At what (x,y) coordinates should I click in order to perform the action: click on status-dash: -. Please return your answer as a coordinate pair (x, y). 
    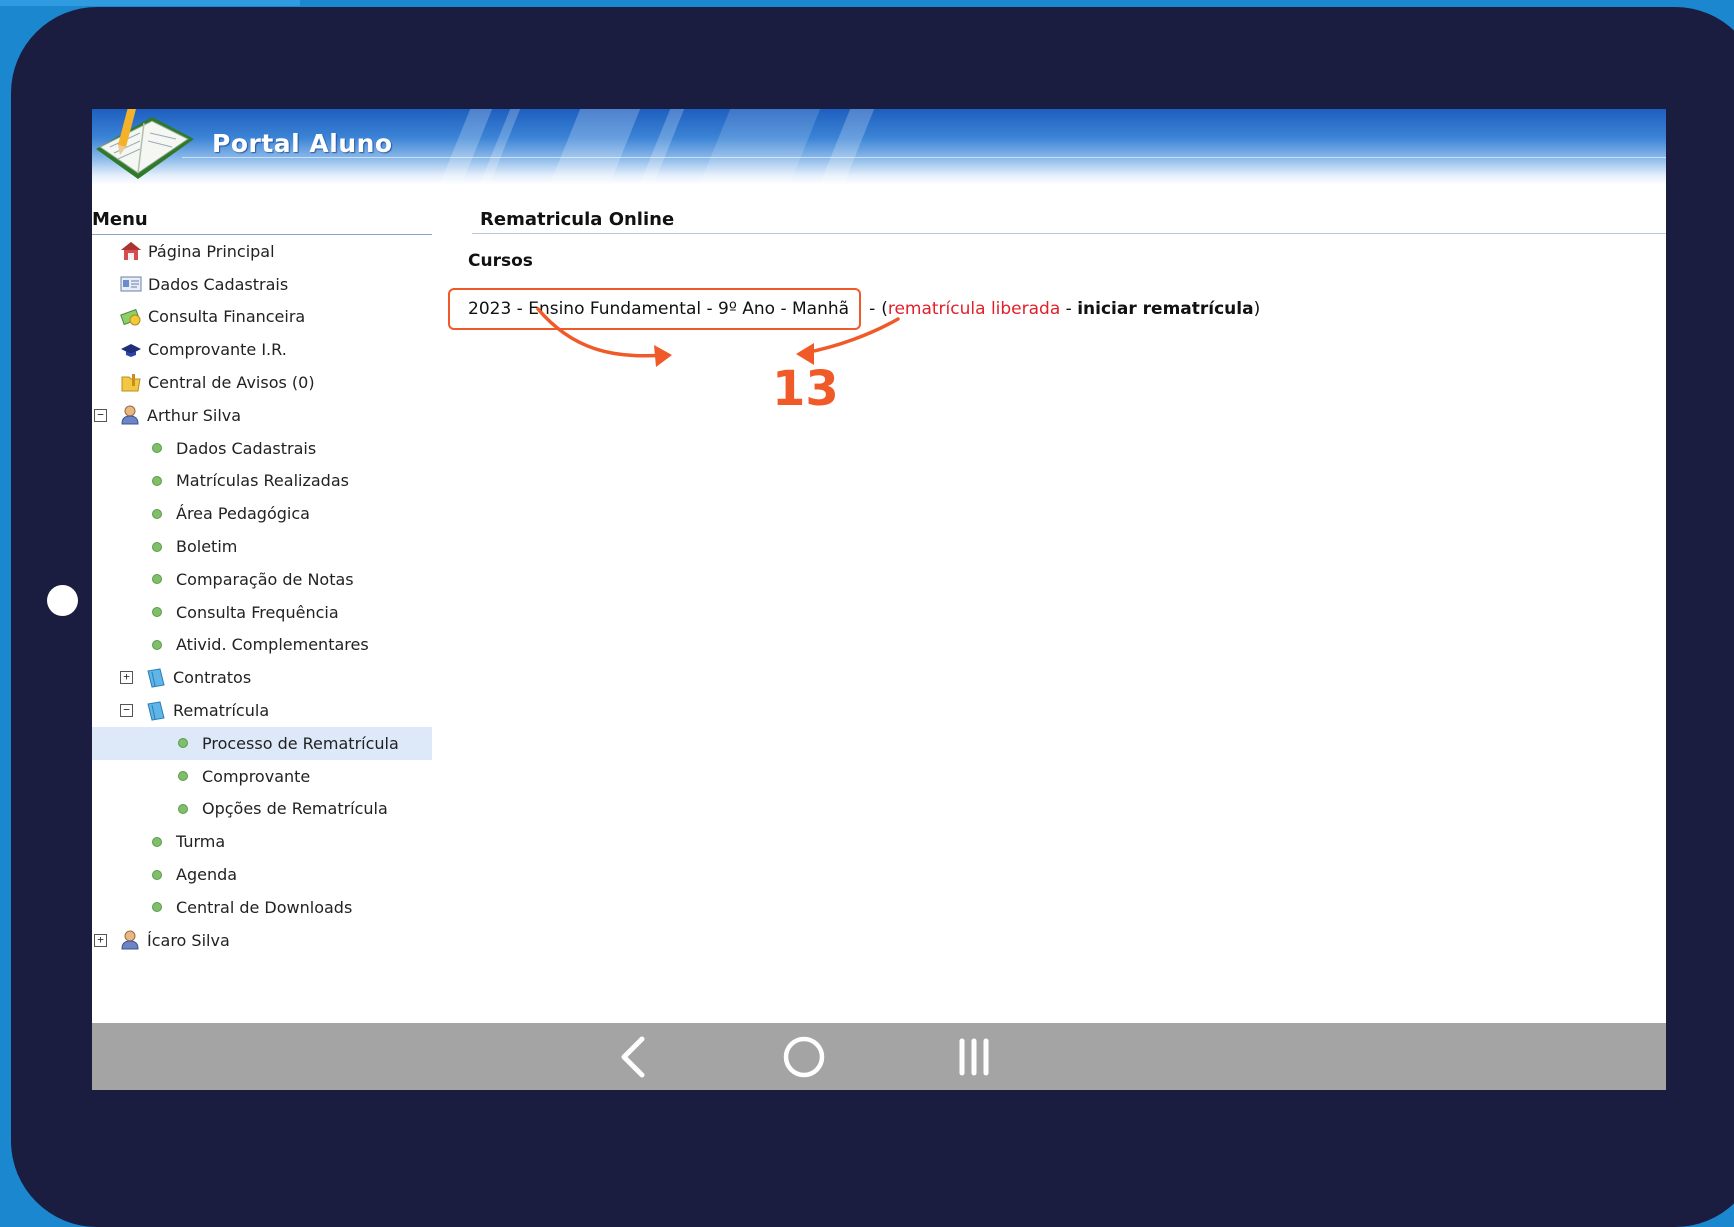
    Looking at the image, I should click on (1069, 309).